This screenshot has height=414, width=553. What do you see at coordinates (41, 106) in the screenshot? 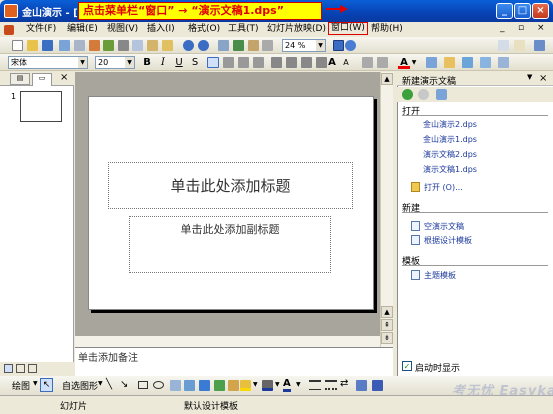
I see `slide-thumbnail` at bounding box center [41, 106].